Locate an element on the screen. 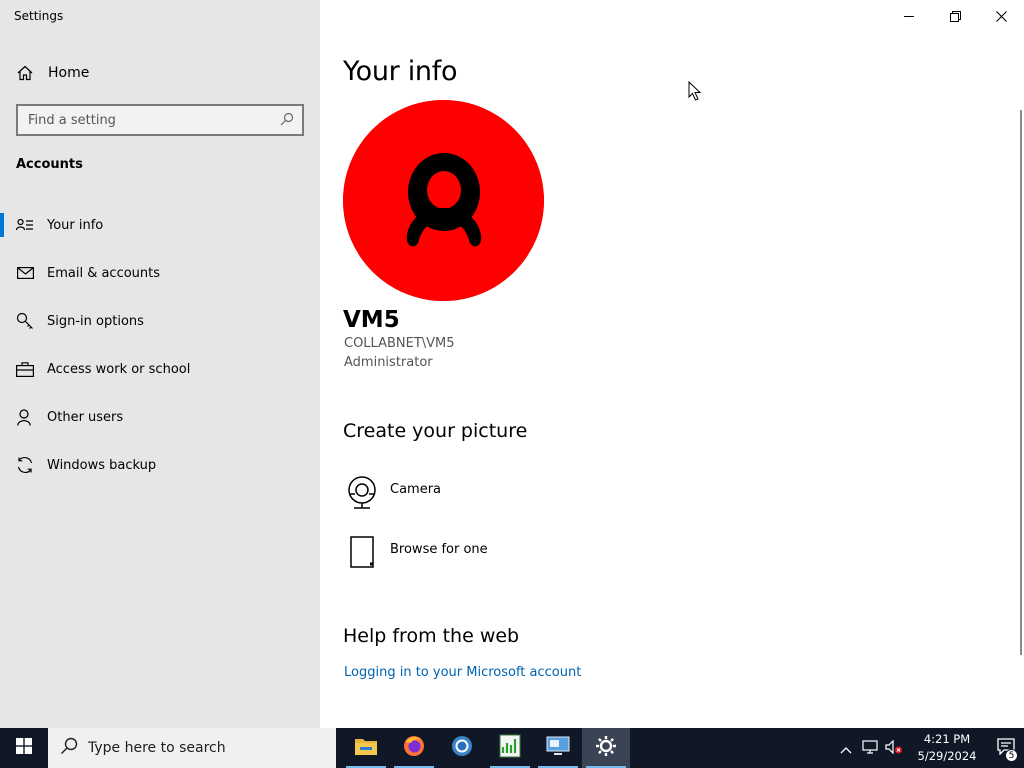 Image resolution: width=1024 pixels, height=768 pixels. window-caption-buttons is located at coordinates (955, 16).